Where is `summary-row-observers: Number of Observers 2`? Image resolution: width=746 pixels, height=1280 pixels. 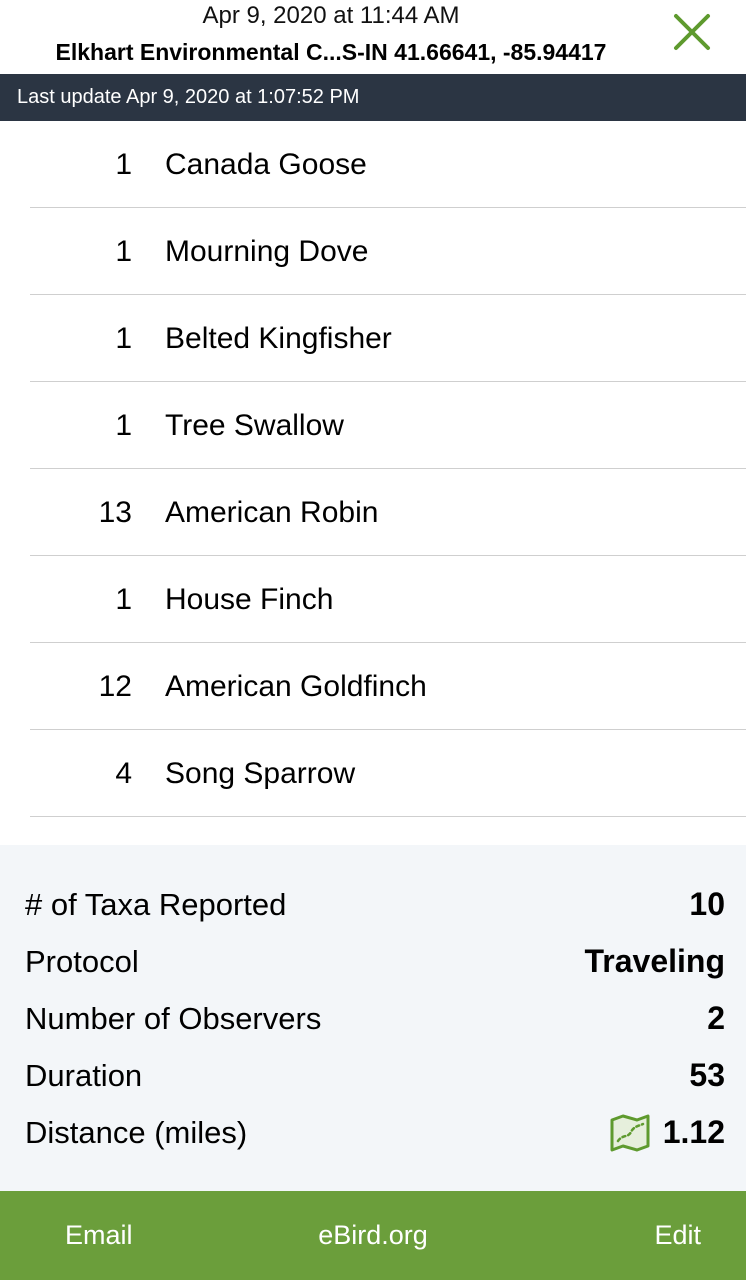 summary-row-observers: Number of Observers 2 is located at coordinates (373, 1018).